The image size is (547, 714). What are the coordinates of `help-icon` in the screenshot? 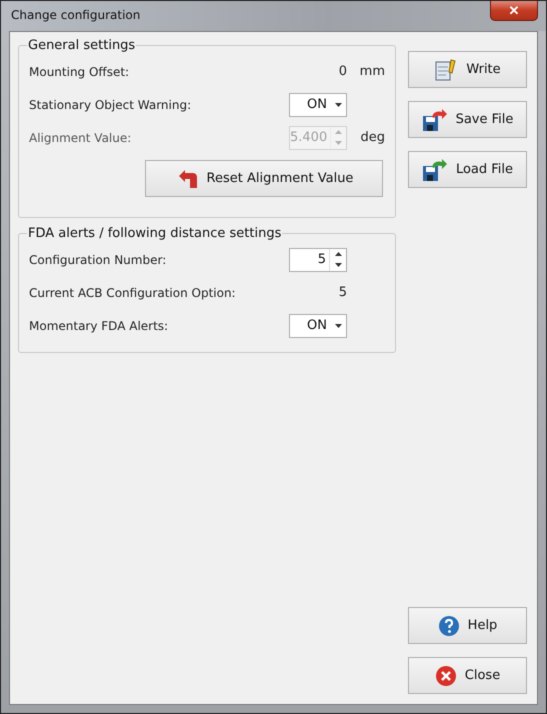 It's located at (449, 625).